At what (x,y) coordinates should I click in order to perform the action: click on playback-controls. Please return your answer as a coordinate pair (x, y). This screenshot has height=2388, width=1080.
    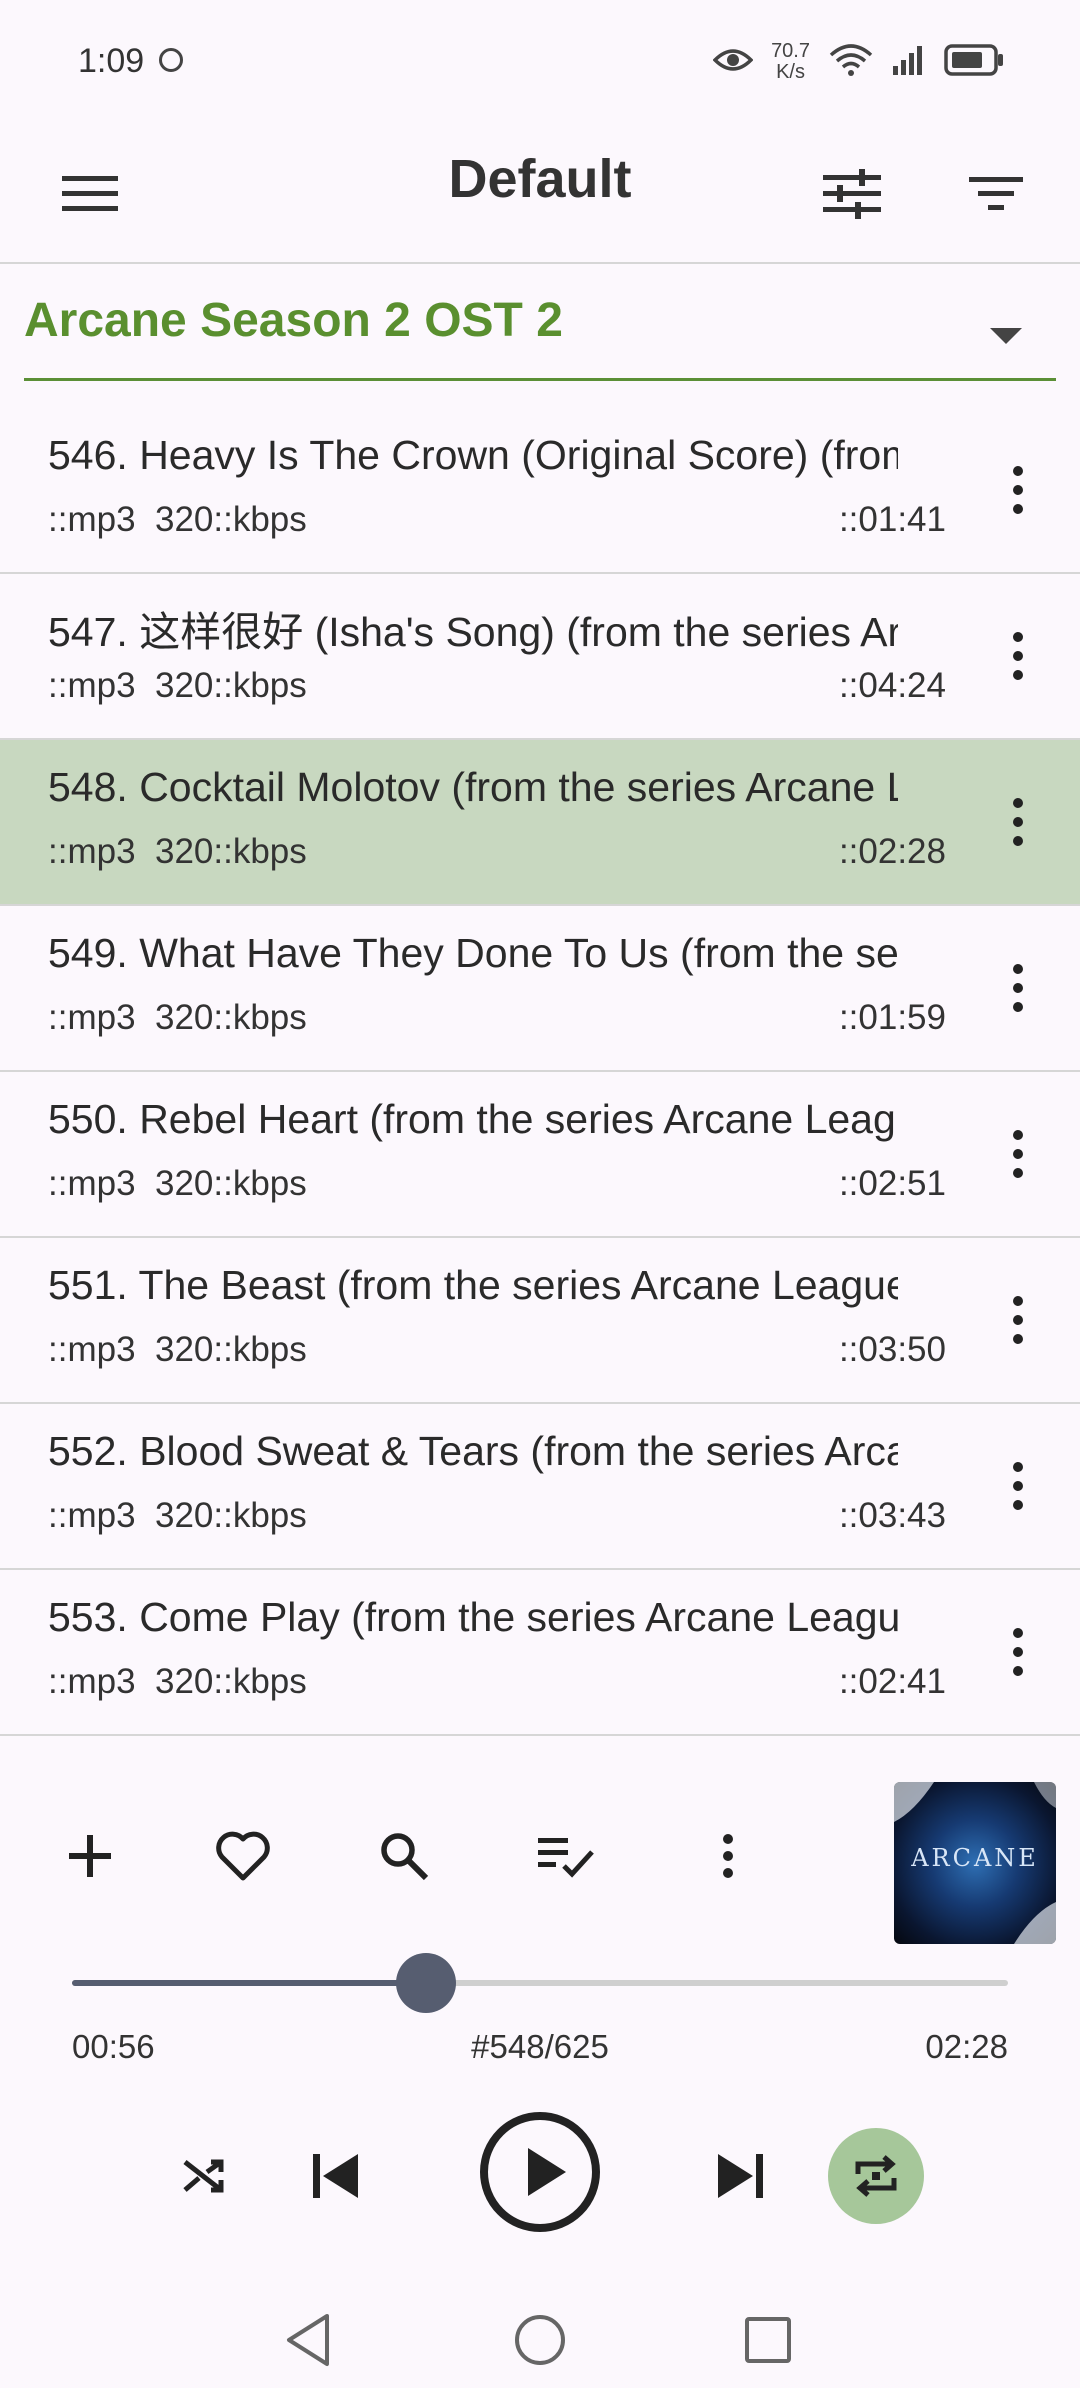
    Looking at the image, I should click on (540, 2172).